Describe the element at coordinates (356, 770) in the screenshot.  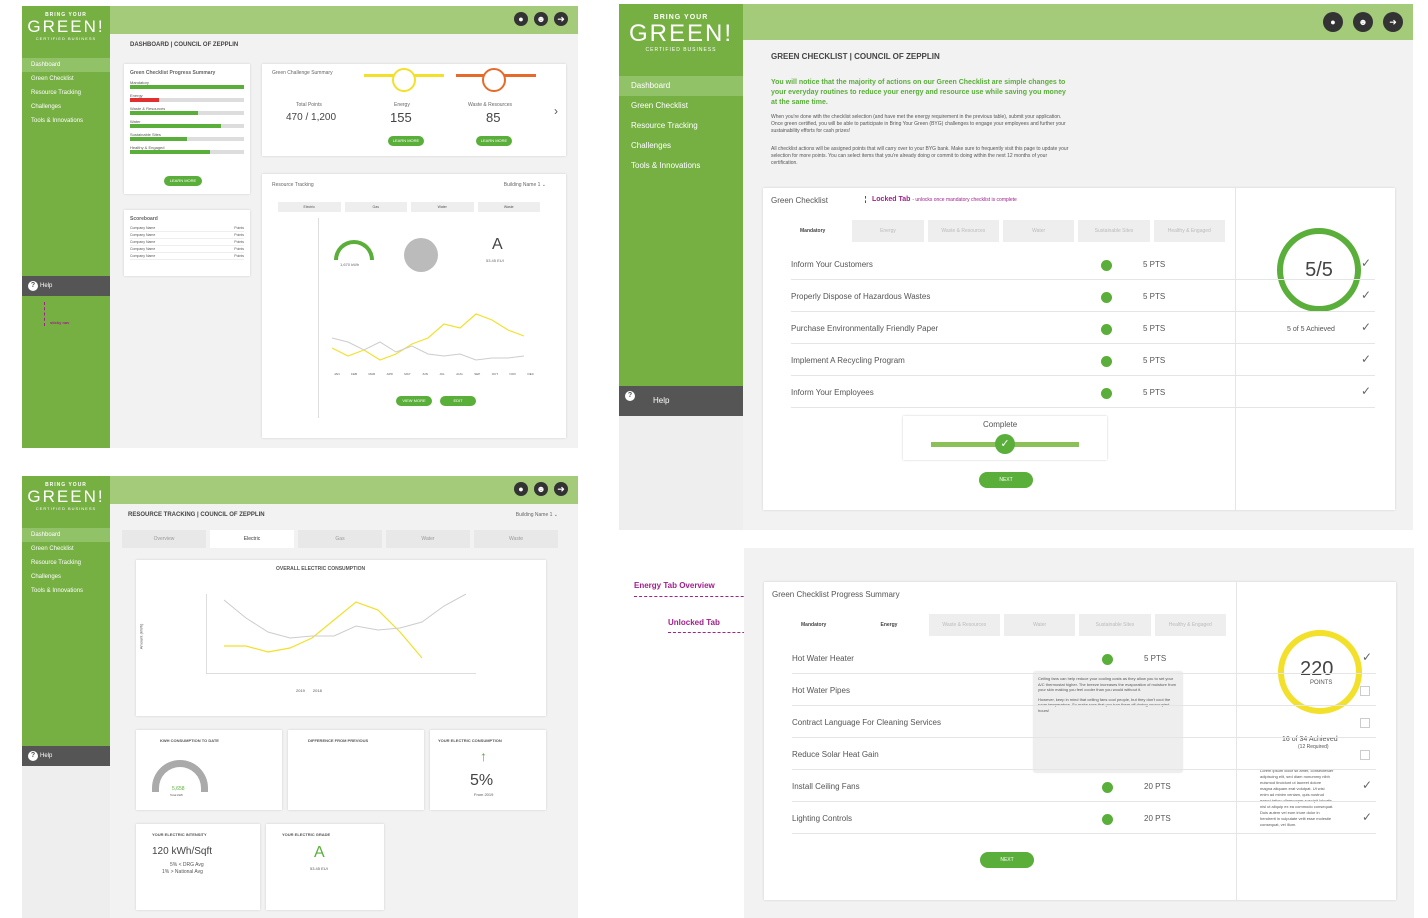
I see `diff-card: DIFFERENCE FROM PREVIOUS` at that location.